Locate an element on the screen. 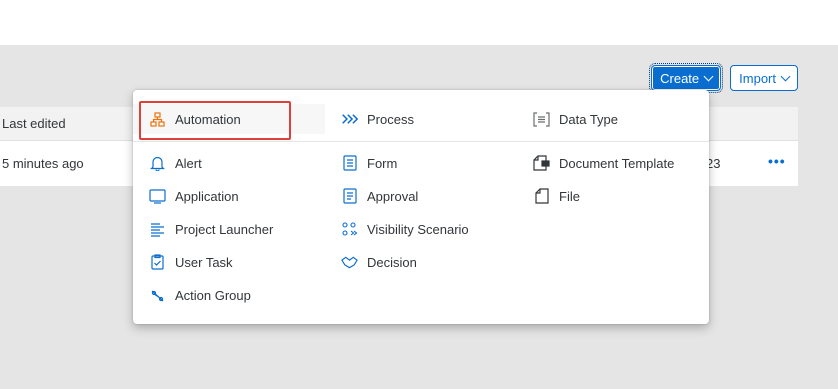 This screenshot has height=389, width=838. visibility-scenario-icon is located at coordinates (349, 229).